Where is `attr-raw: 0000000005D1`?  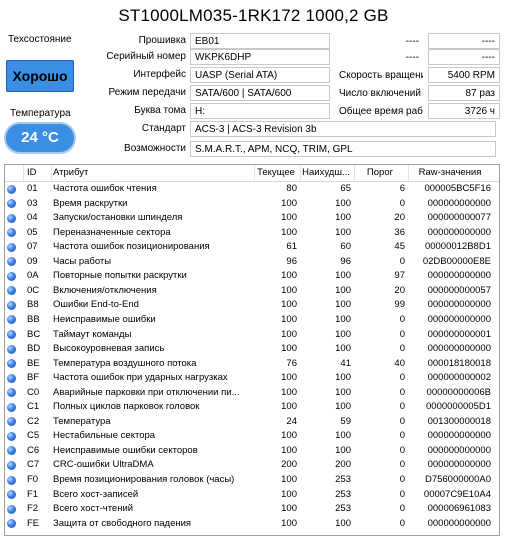 attr-raw: 0000000005D1 is located at coordinates (458, 407).